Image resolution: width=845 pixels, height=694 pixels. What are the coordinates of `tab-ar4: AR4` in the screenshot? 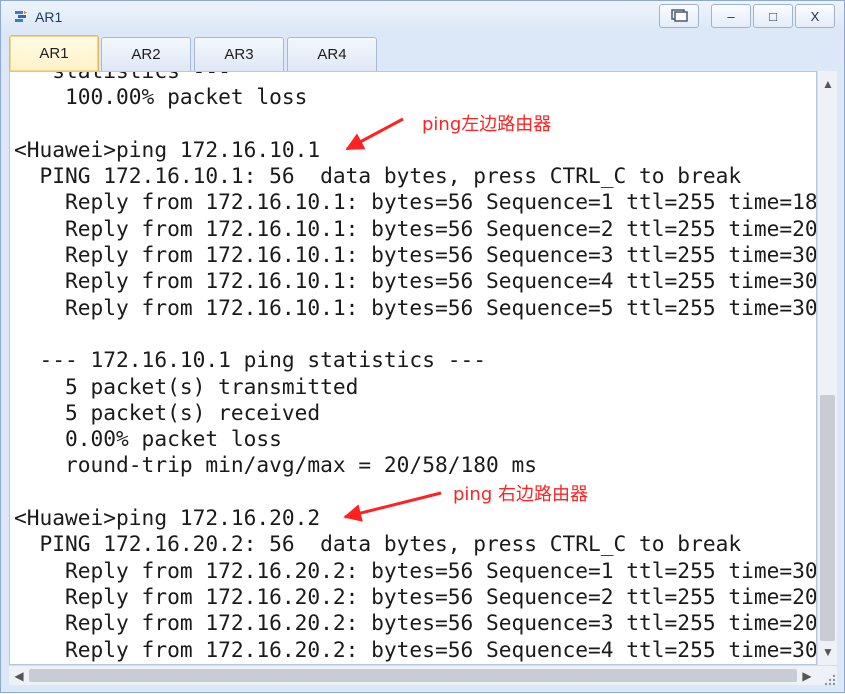 It's located at (332, 54).